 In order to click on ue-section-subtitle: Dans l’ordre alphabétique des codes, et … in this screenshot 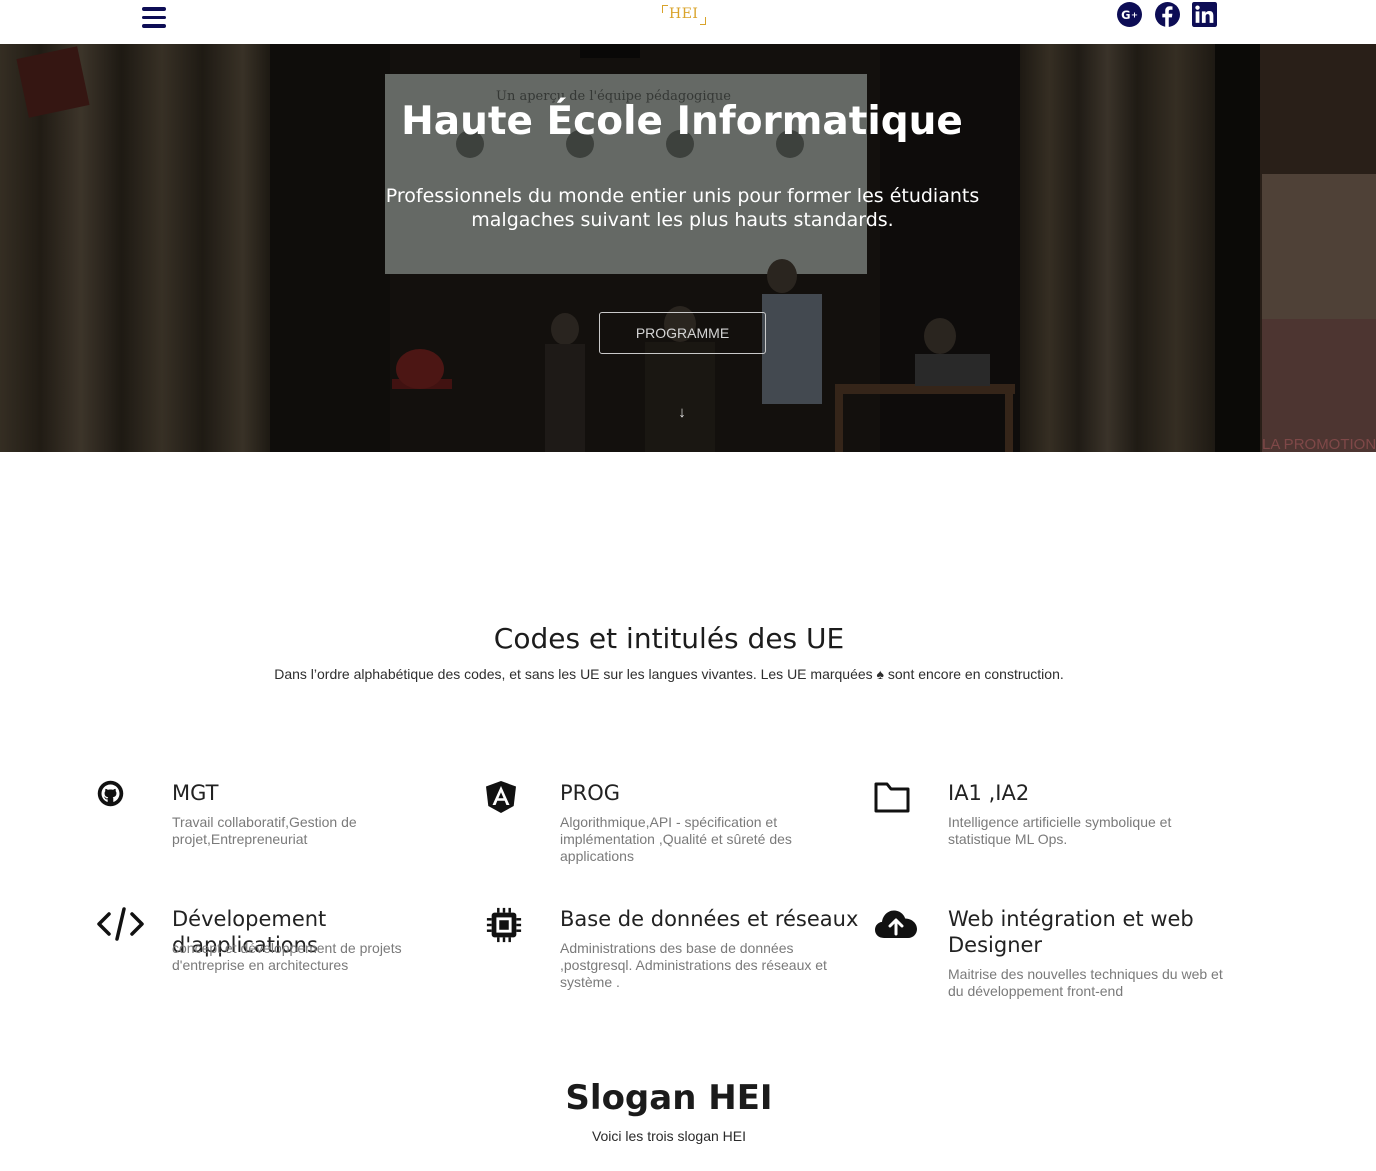, I will do `click(669, 674)`.